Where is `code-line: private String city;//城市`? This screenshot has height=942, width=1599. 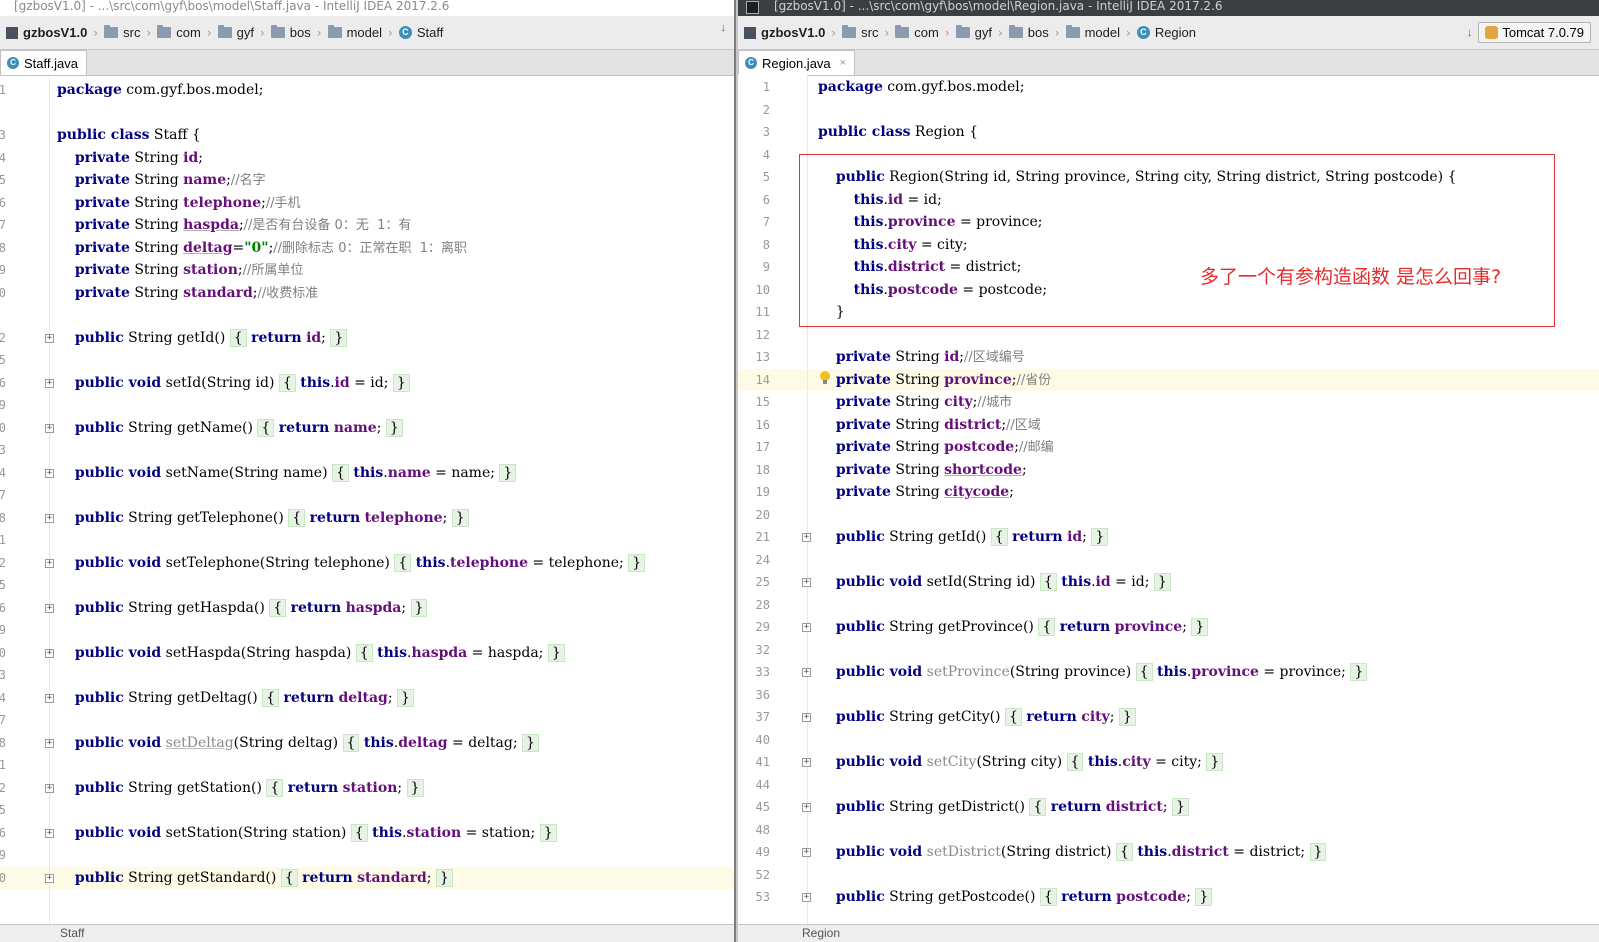
code-line: private String city;//城市 is located at coordinates (1203, 402).